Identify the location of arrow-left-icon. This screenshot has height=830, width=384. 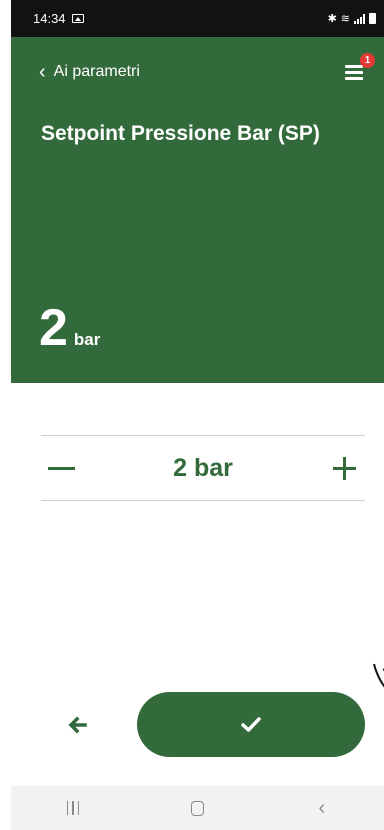
(77, 725).